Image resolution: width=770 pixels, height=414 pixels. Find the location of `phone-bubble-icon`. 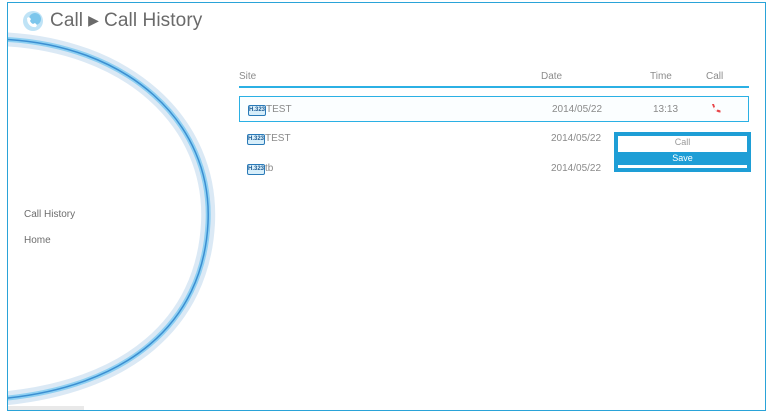

phone-bubble-icon is located at coordinates (33, 21).